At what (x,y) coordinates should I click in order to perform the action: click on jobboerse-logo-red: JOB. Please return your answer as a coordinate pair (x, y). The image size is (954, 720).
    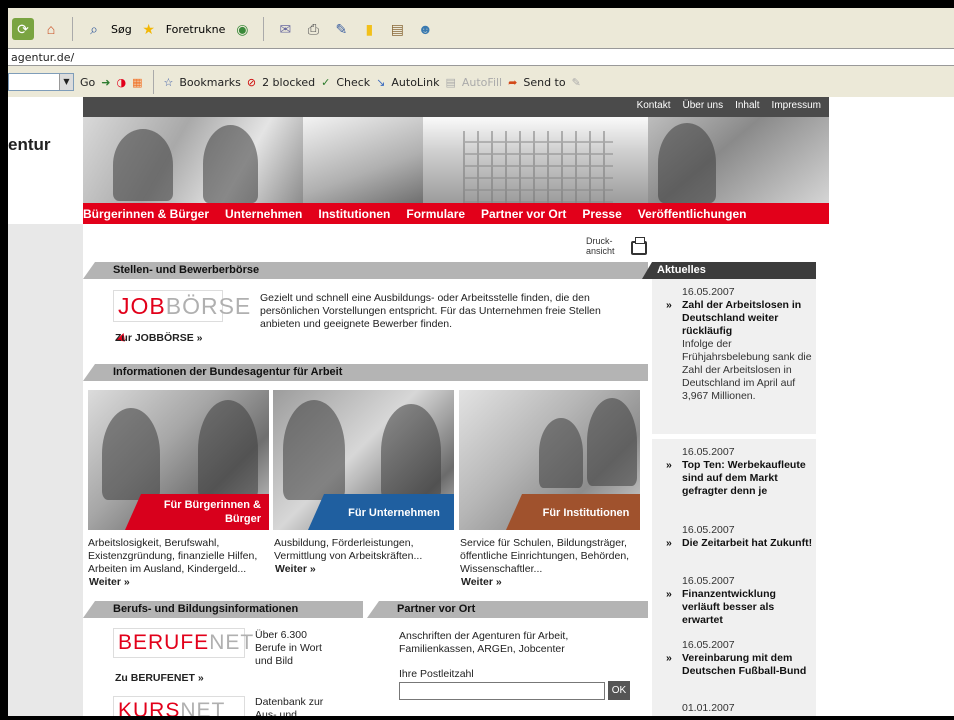
    Looking at the image, I should click on (142, 306).